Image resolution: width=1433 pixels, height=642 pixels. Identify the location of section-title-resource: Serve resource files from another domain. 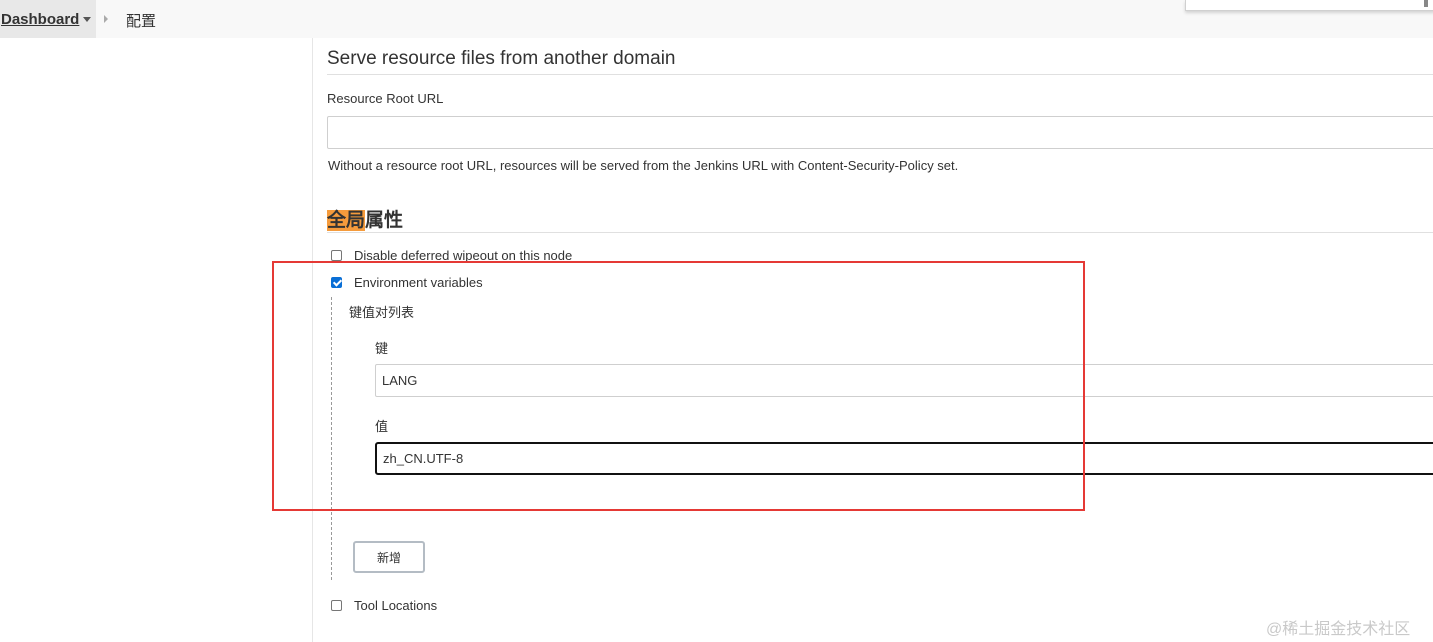
(501, 58).